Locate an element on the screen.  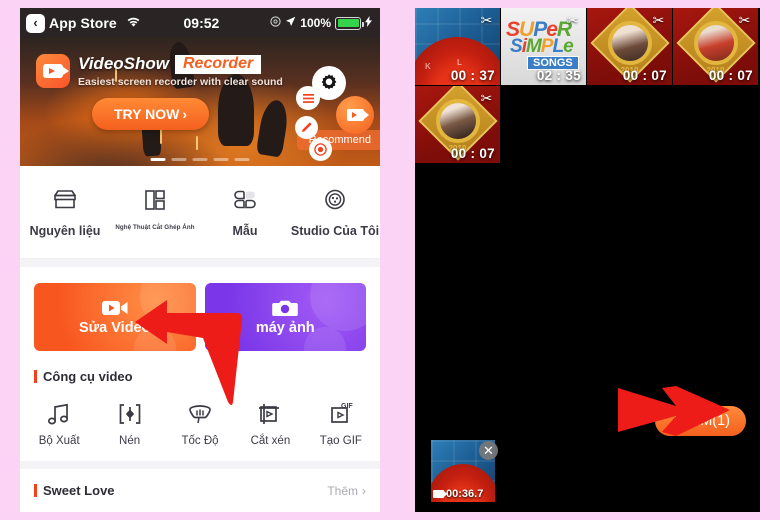
studio-circle-icon is located at coordinates (335, 201).